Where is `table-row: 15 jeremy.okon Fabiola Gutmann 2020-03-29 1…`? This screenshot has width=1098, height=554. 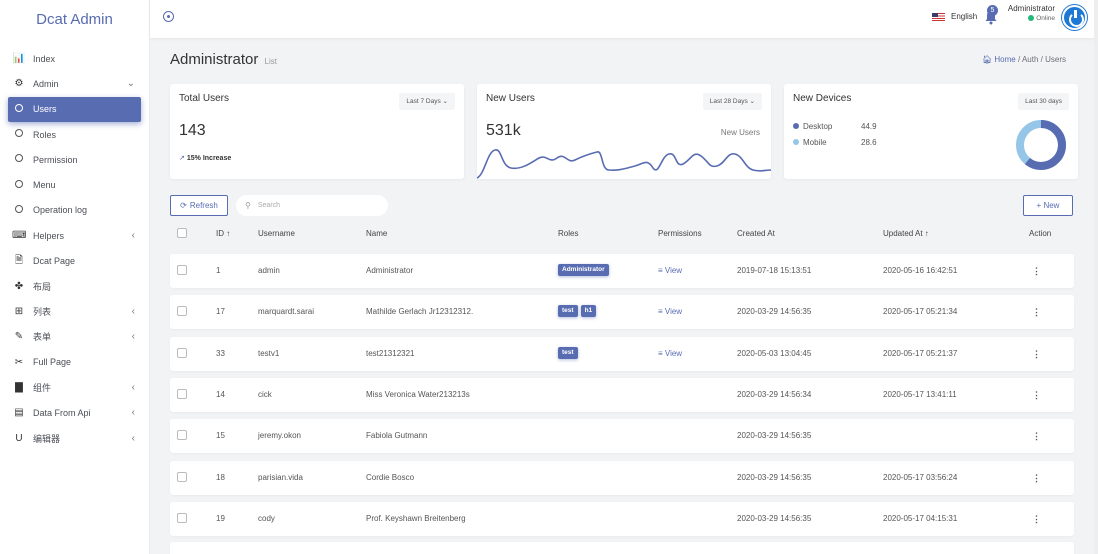
table-row: 15 jeremy.okon Fabiola Gutmann 2020-03-29 1… is located at coordinates (622, 436).